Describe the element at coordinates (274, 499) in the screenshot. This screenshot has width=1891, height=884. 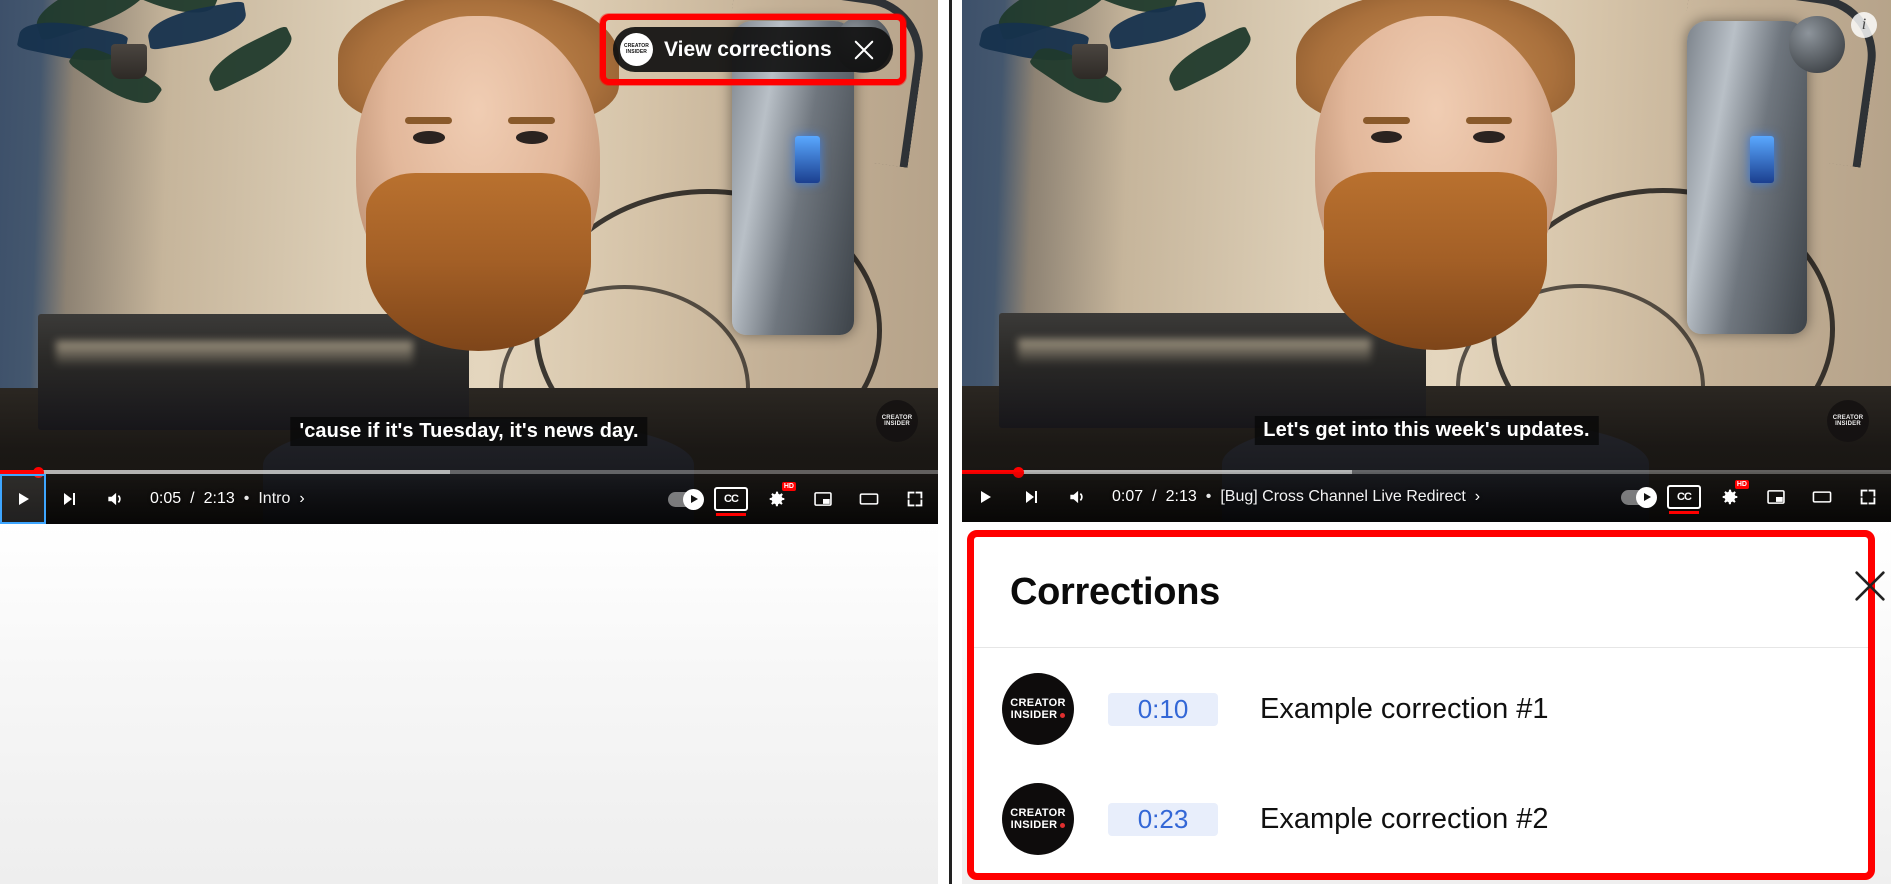
I see `chapter-title: Intro` at that location.